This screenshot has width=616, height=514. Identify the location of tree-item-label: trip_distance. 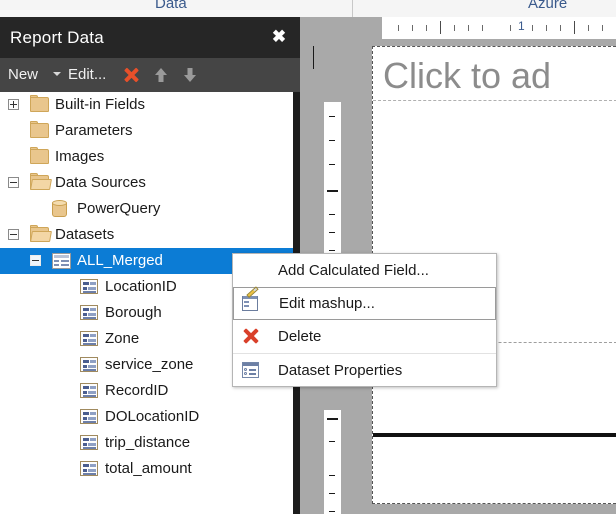
(148, 442).